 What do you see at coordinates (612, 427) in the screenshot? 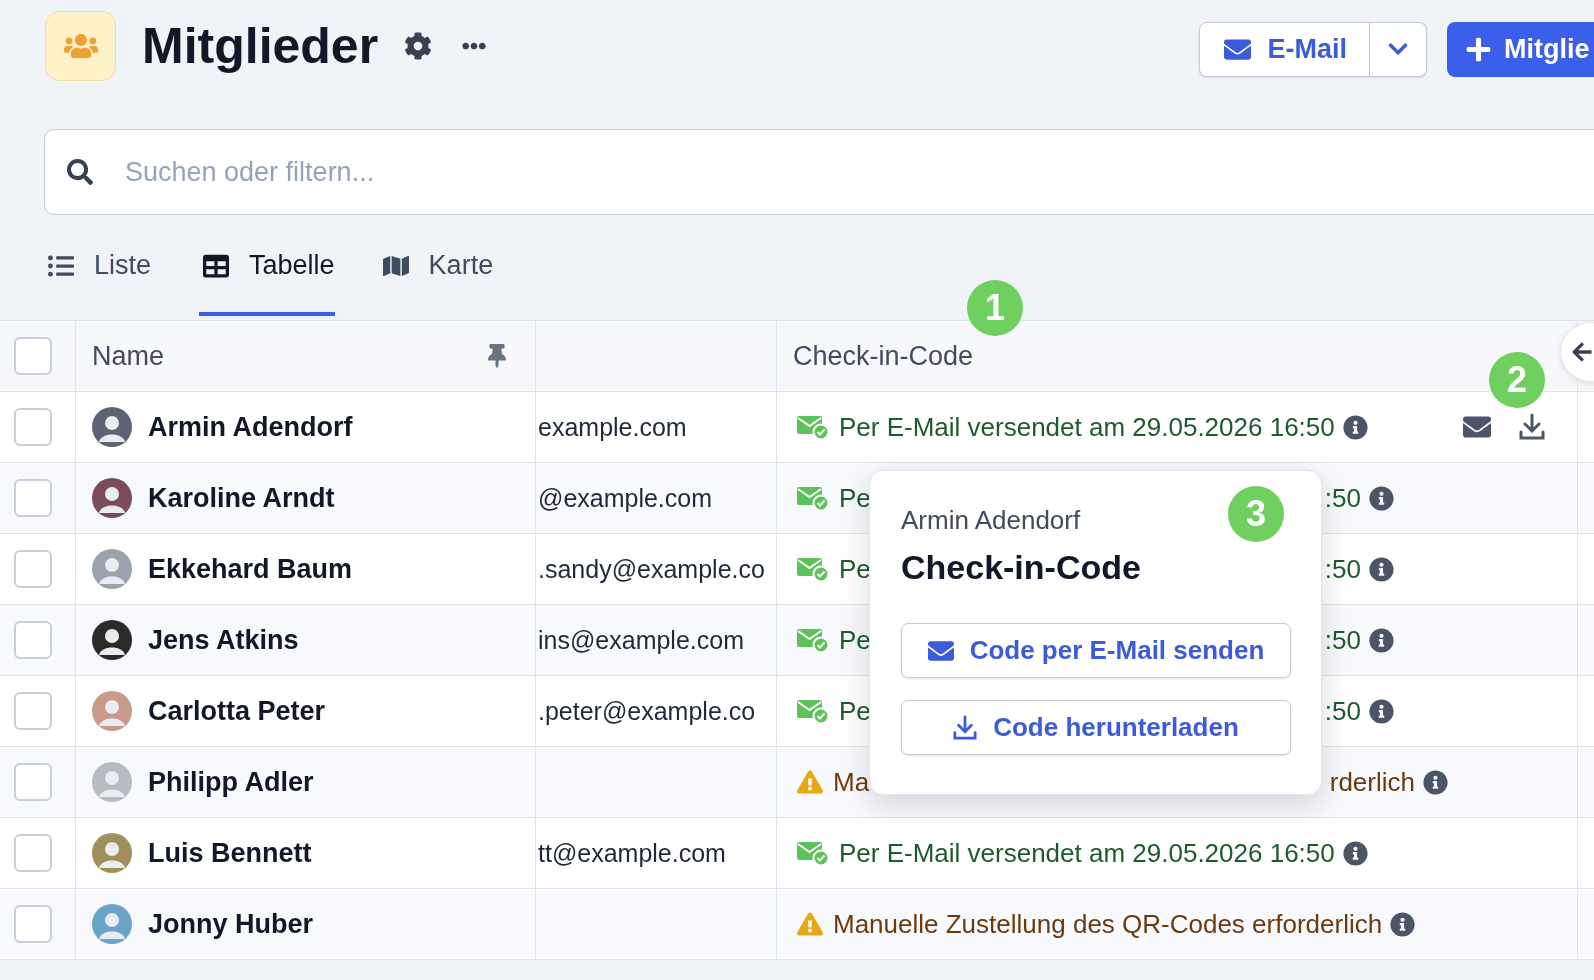
I see `email-address: example.com` at bounding box center [612, 427].